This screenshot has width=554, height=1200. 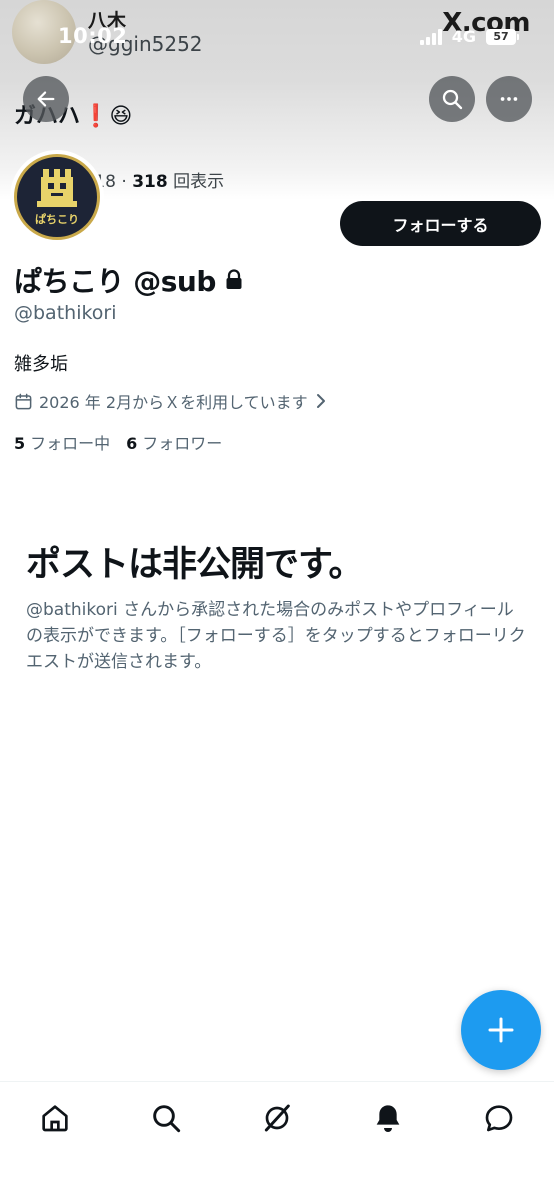 I want to click on compose-button, so click(x=501, y=1030).